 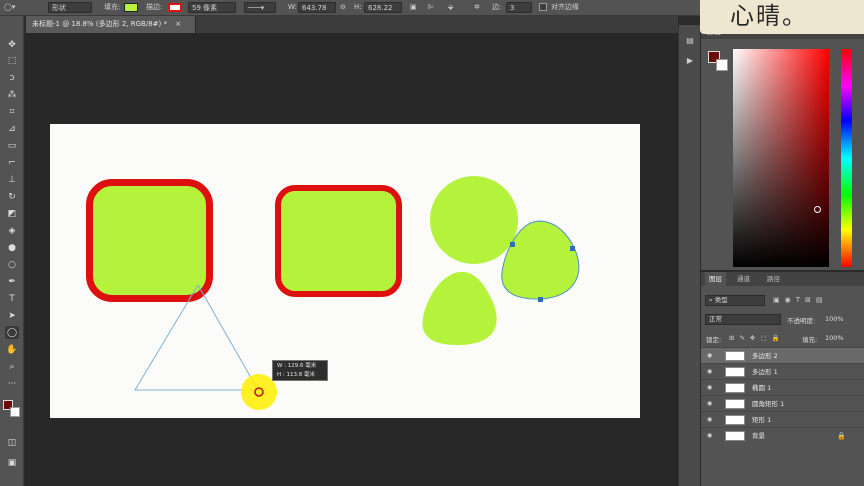 What do you see at coordinates (689, 255) in the screenshot?
I see `panel-icon-strip: ▤ ▶` at bounding box center [689, 255].